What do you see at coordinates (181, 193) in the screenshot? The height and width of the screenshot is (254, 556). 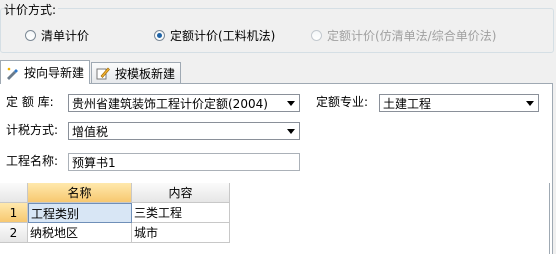 I see `grid-header-content: 内容` at bounding box center [181, 193].